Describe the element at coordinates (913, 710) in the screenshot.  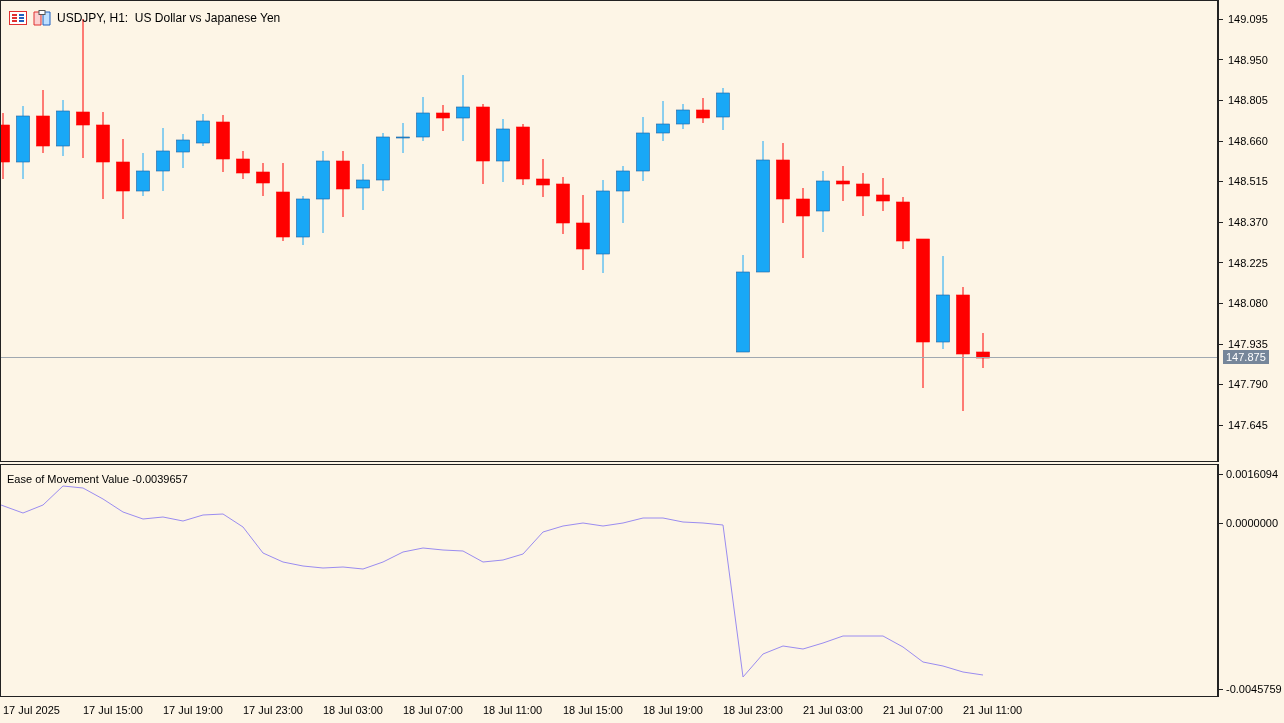
I see `time-tick-label: 21 Jul 07:00` at that location.